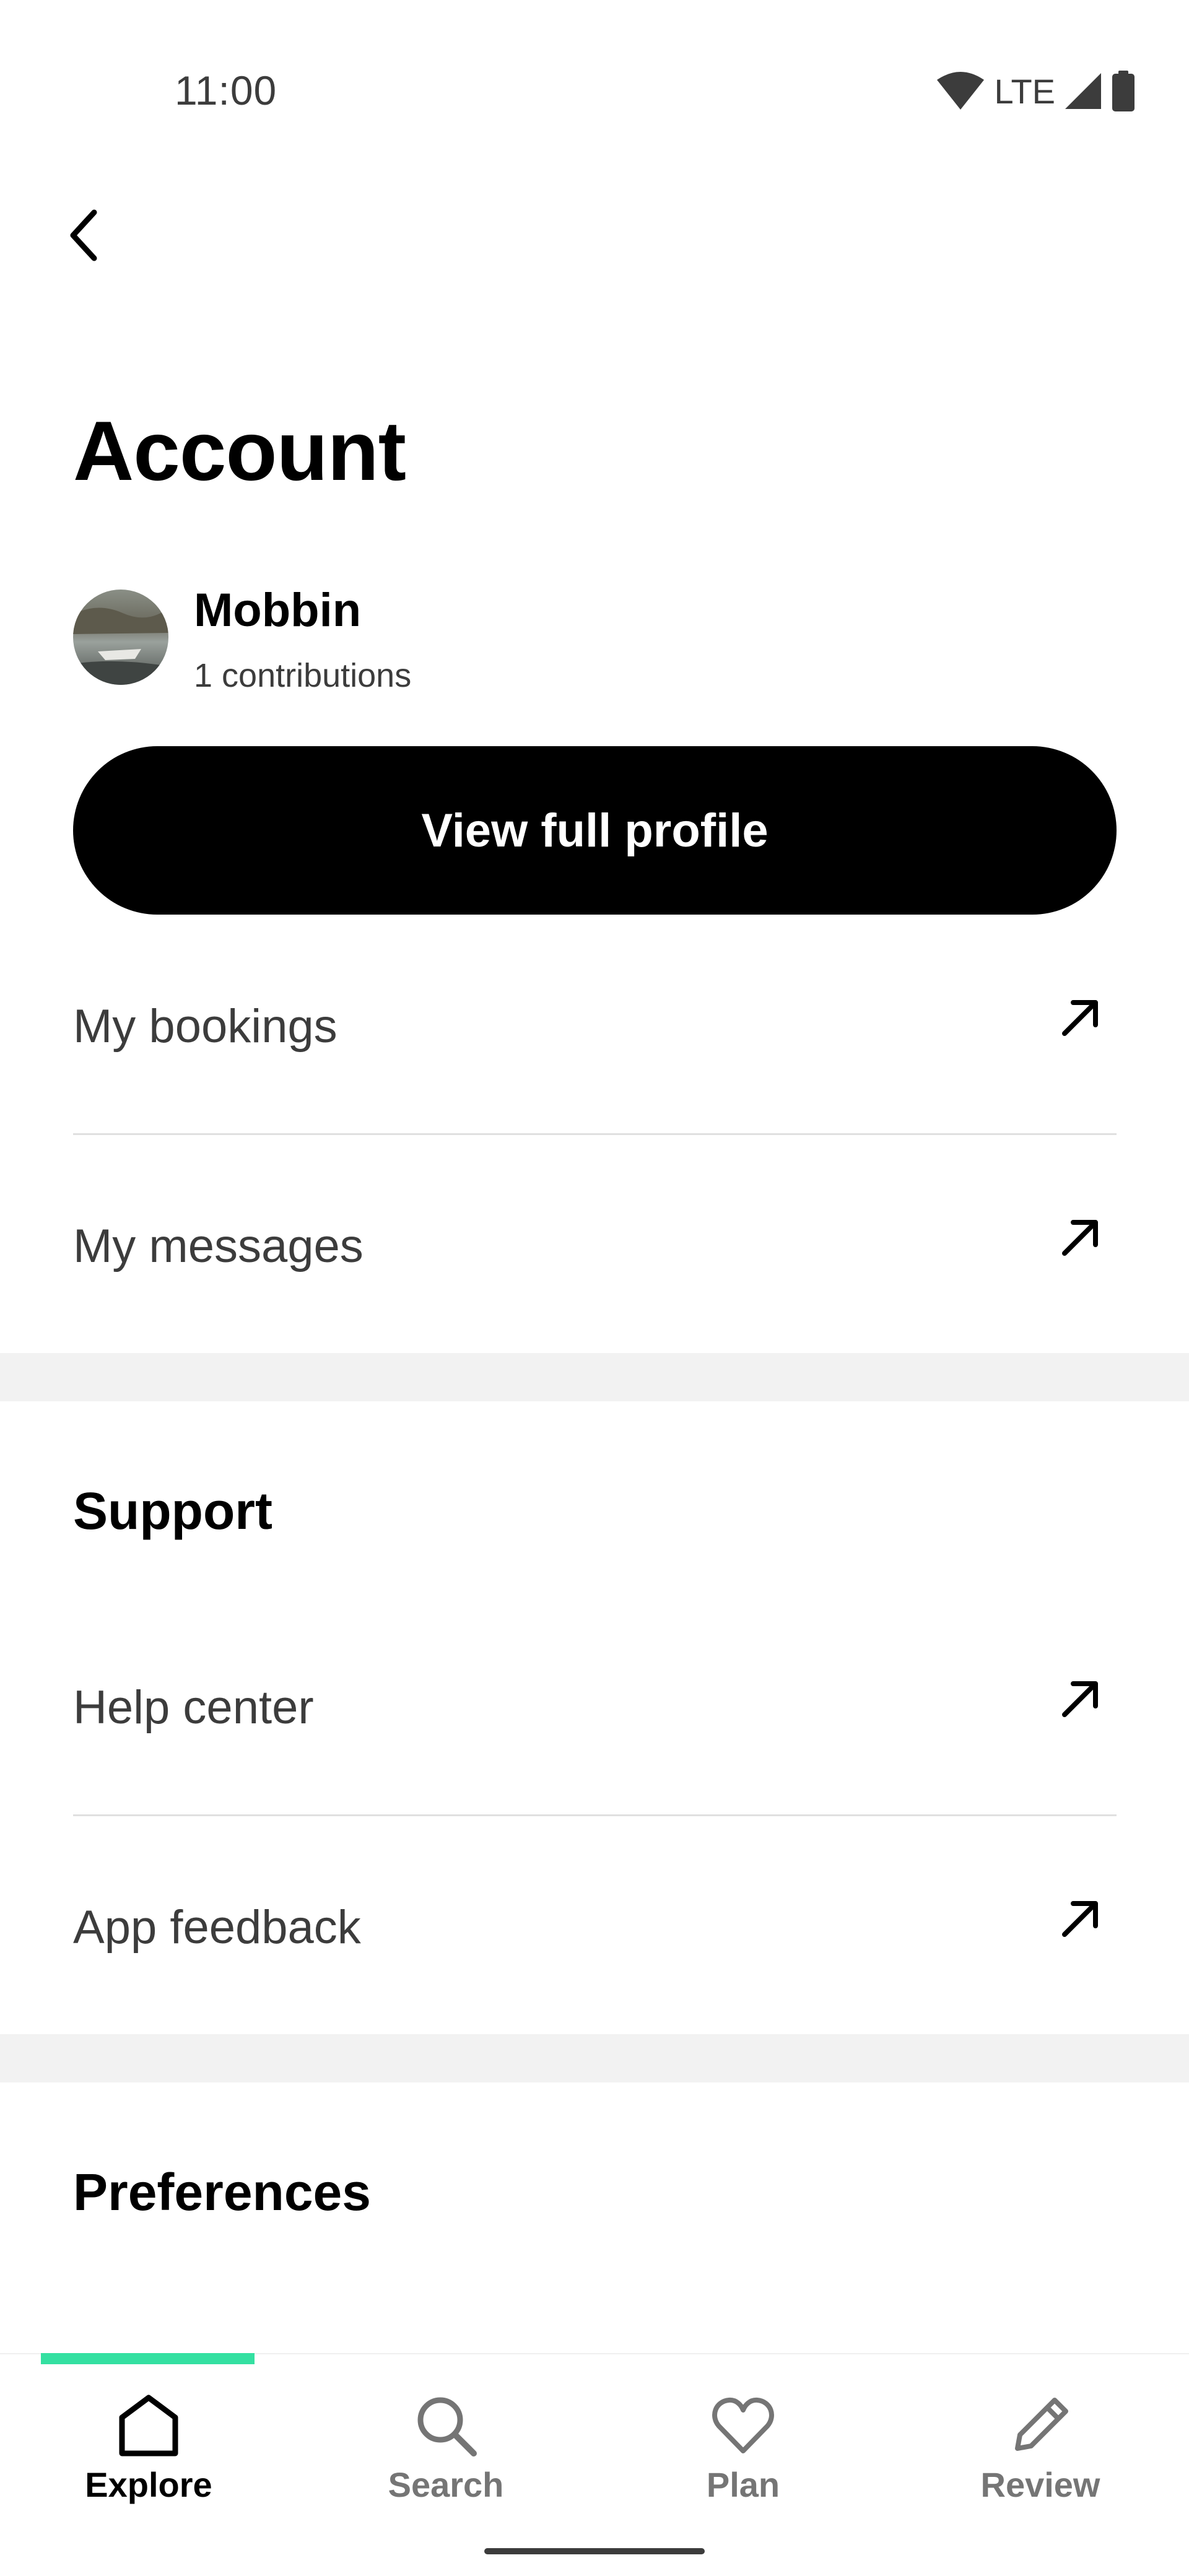  What do you see at coordinates (277, 610) in the screenshot?
I see `profile-name: Mobbin` at bounding box center [277, 610].